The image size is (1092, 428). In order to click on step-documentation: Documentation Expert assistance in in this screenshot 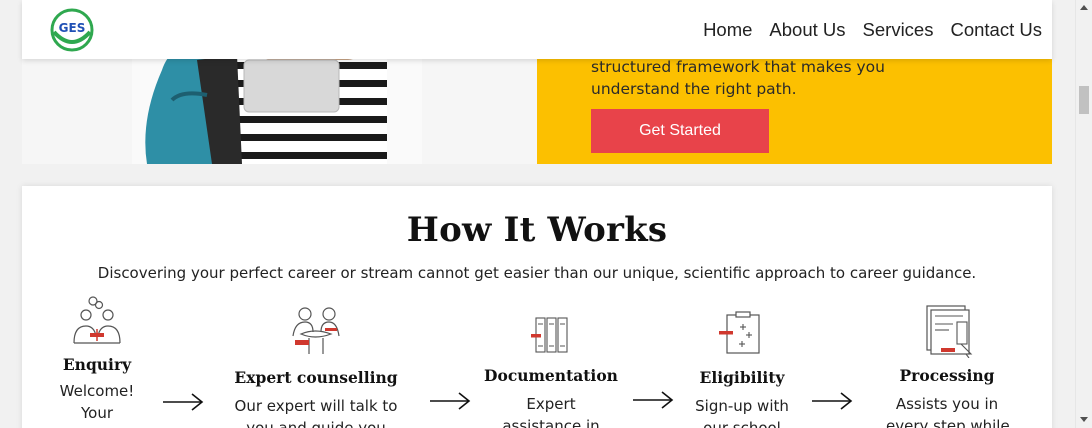, I will do `click(551, 372)`.